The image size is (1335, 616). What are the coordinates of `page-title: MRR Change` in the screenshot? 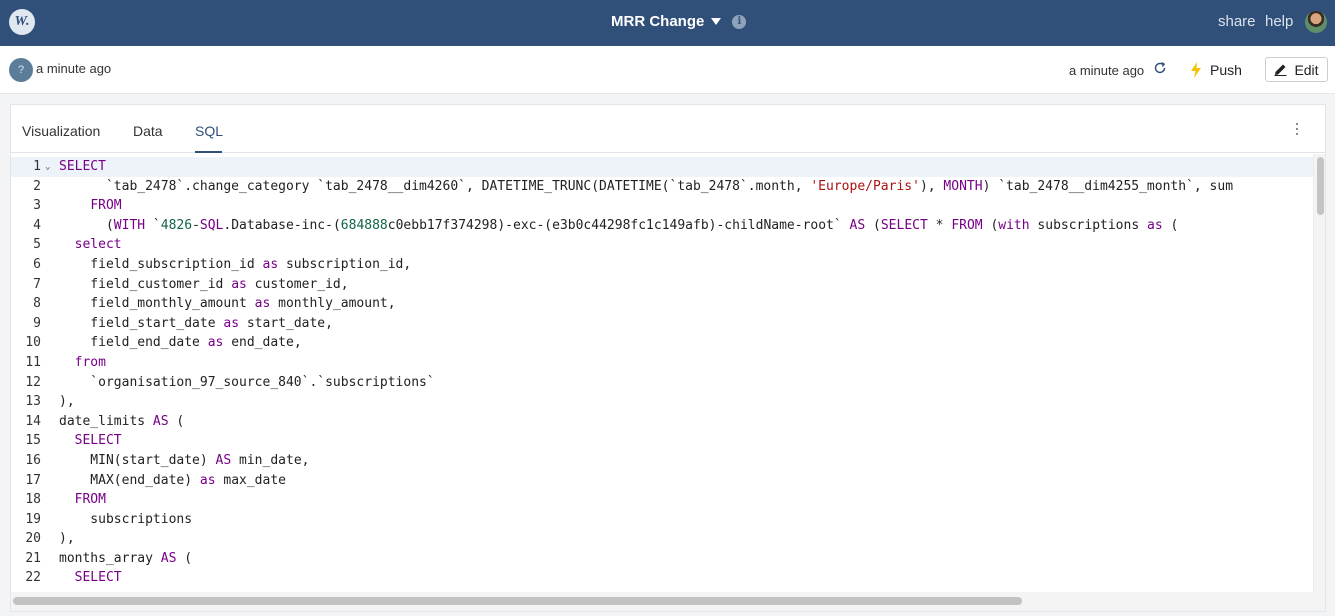 It's located at (657, 21).